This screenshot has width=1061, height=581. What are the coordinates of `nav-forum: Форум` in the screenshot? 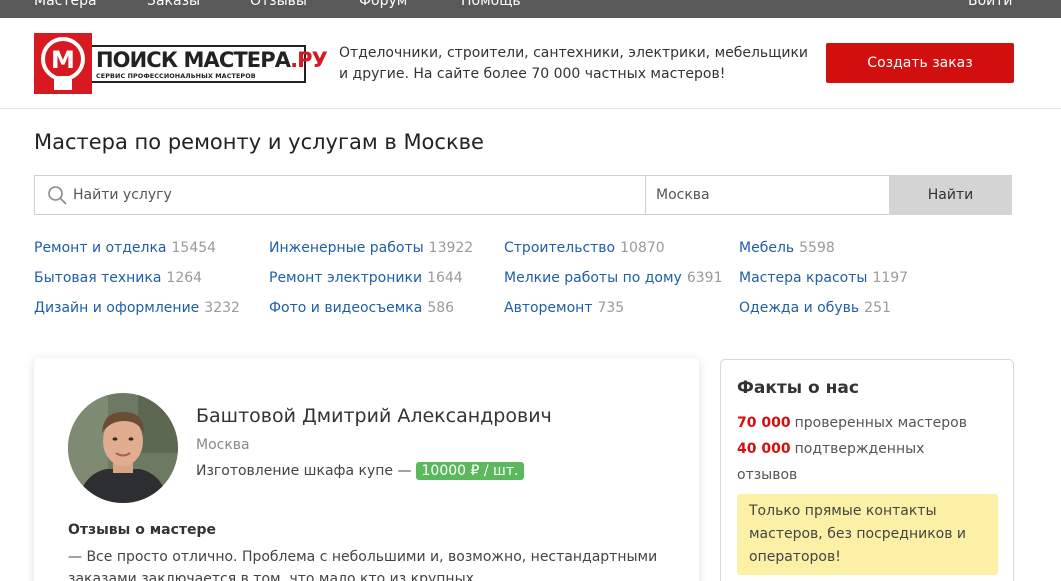 It's located at (383, 4).